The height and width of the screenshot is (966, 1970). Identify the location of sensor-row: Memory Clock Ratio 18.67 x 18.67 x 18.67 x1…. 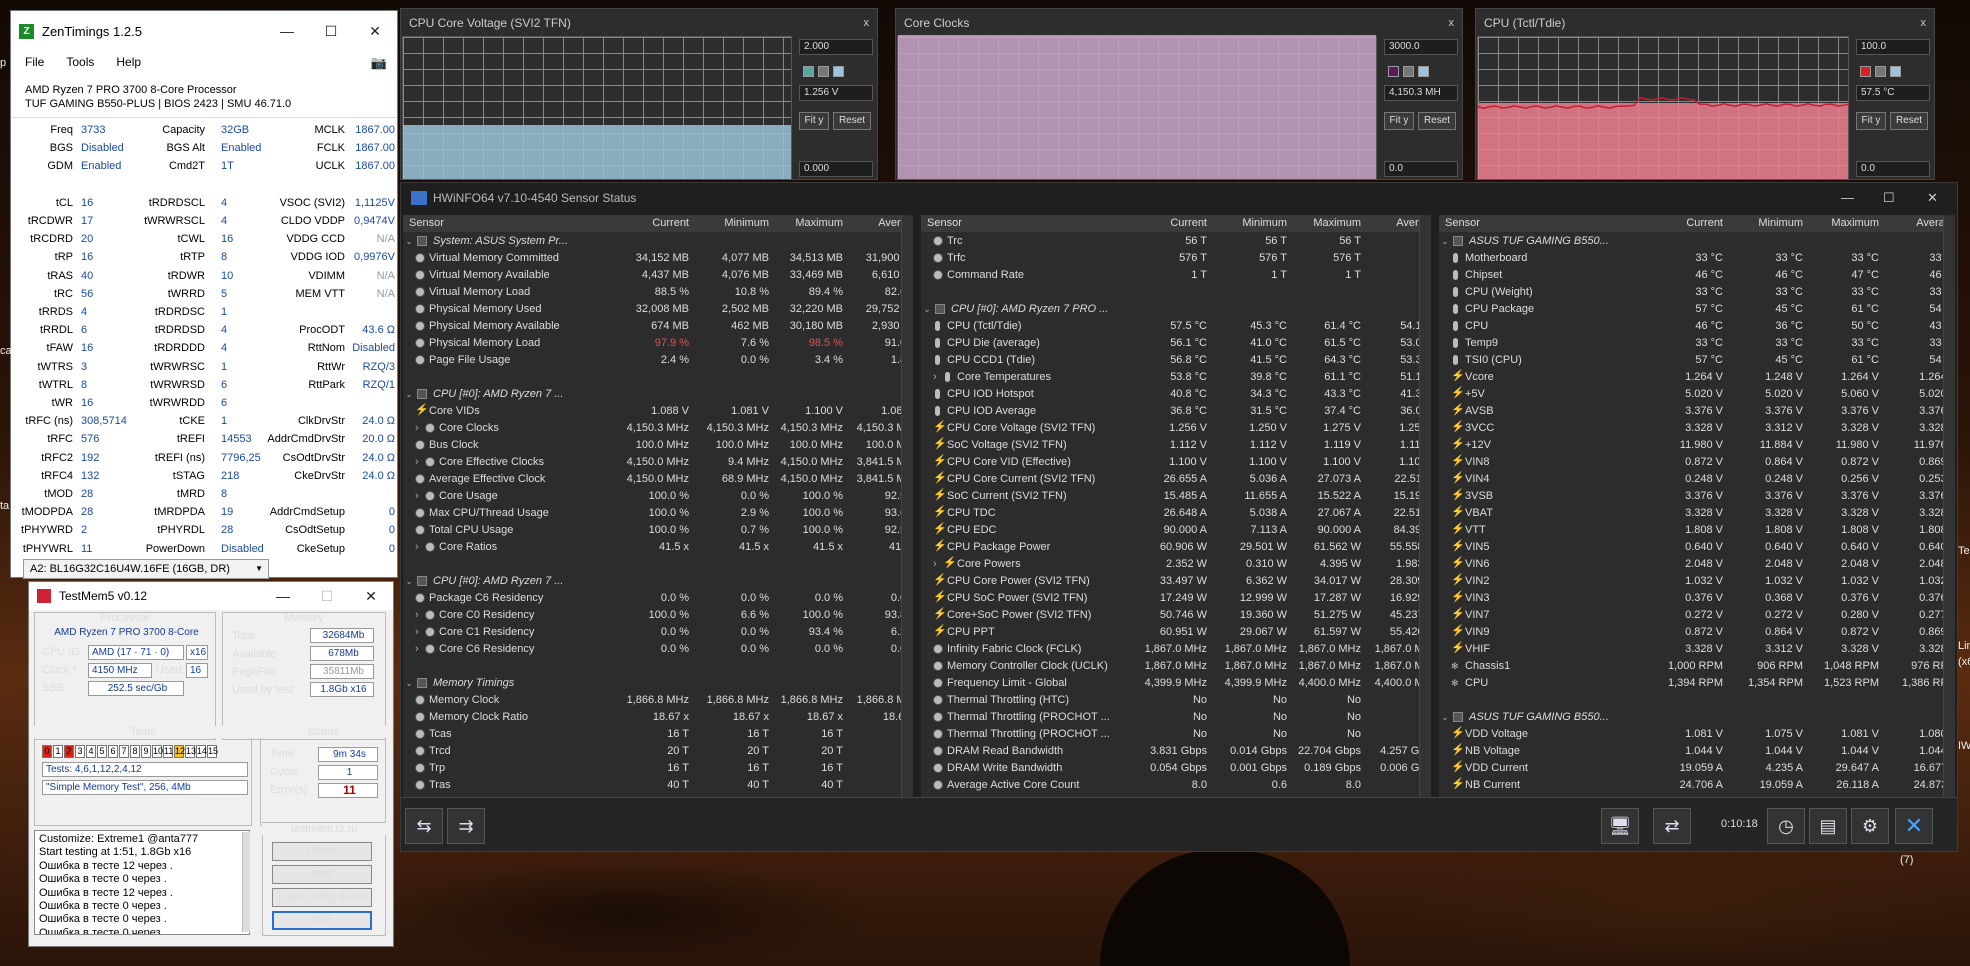
(658, 717).